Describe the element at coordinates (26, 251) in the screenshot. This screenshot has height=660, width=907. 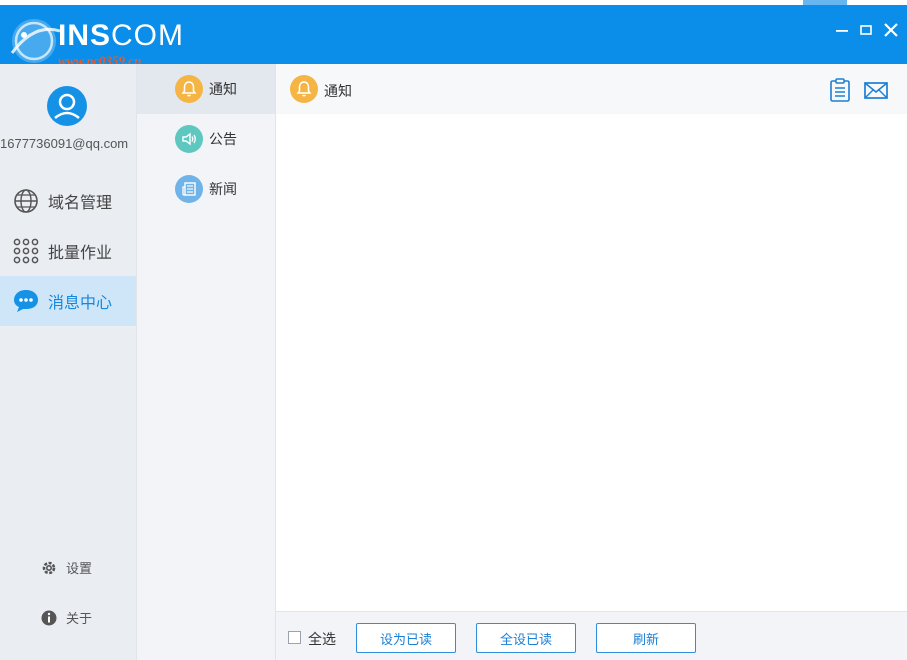
I see `grid-dots-icon` at that location.